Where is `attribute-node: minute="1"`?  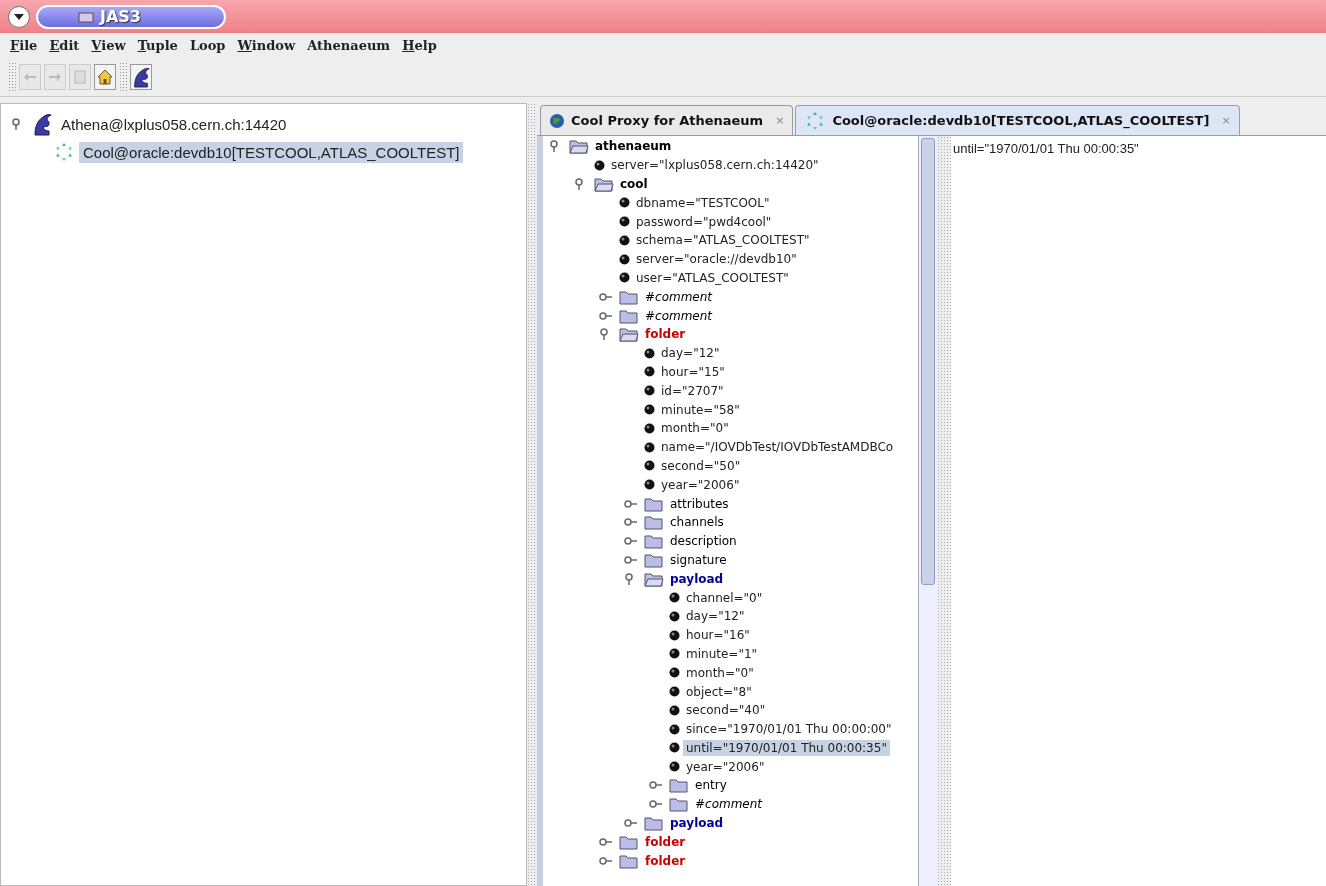 attribute-node: minute="1" is located at coordinates (722, 653).